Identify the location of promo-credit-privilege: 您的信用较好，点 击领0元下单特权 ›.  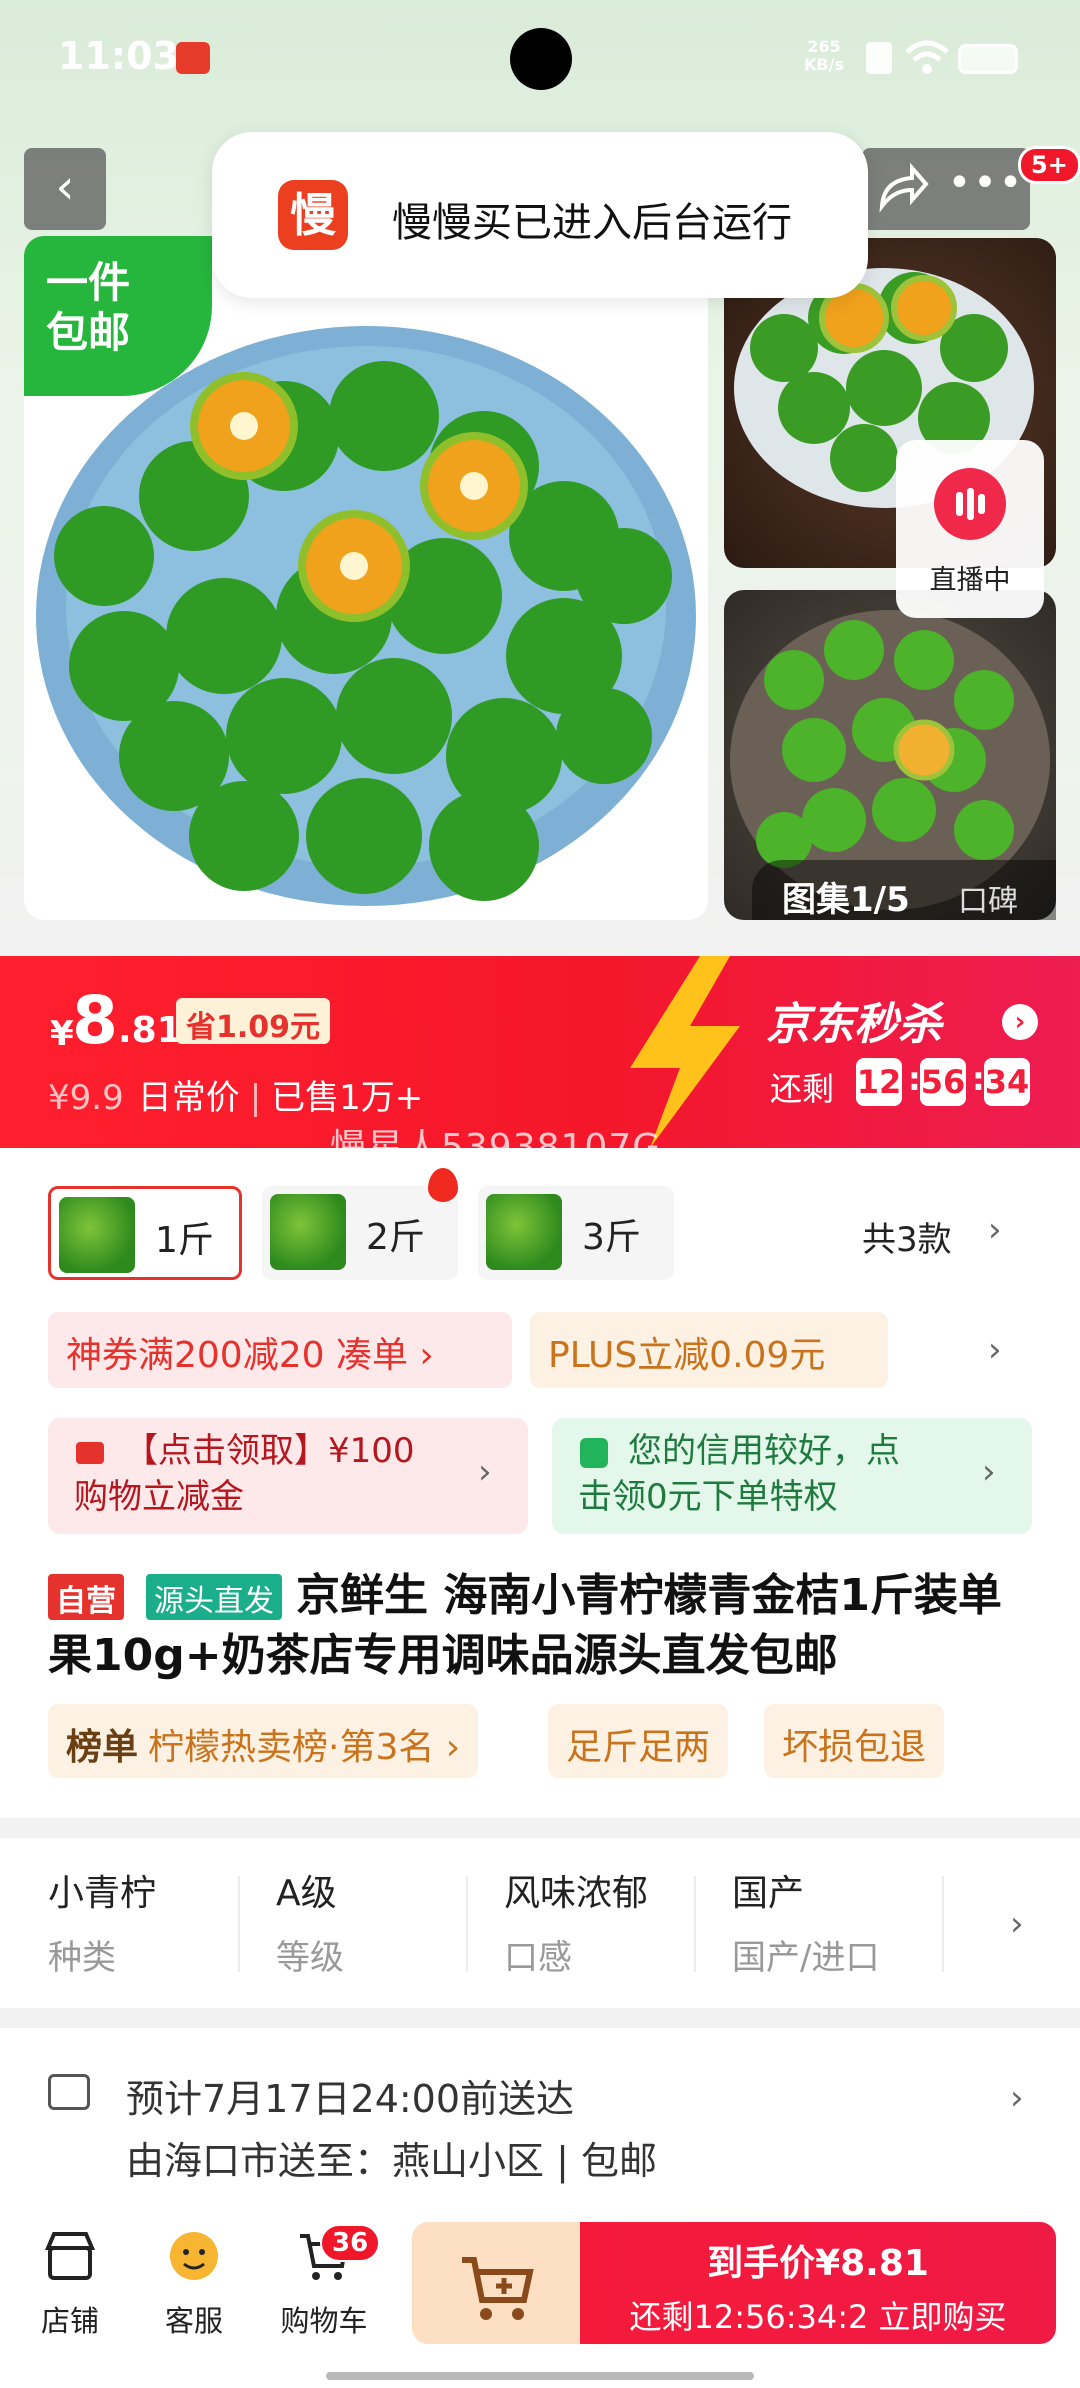
(792, 1476).